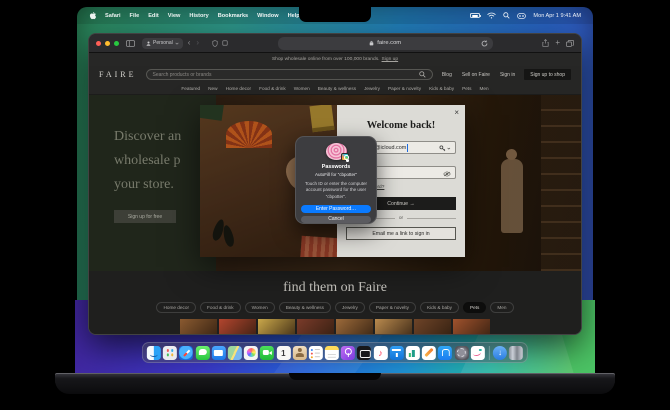 The image size is (670, 410). I want to click on finder-dock-icon, so click(153, 352).